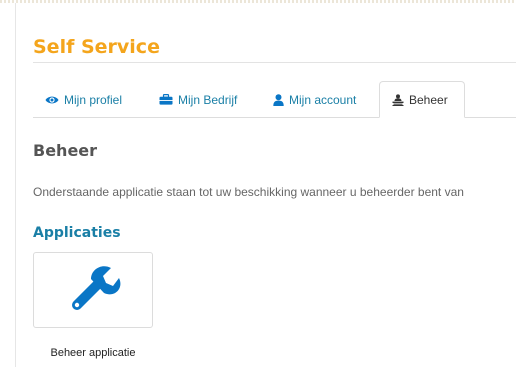 This screenshot has width=516, height=367. I want to click on tab-label: Mijn Bedrijf, so click(208, 99).